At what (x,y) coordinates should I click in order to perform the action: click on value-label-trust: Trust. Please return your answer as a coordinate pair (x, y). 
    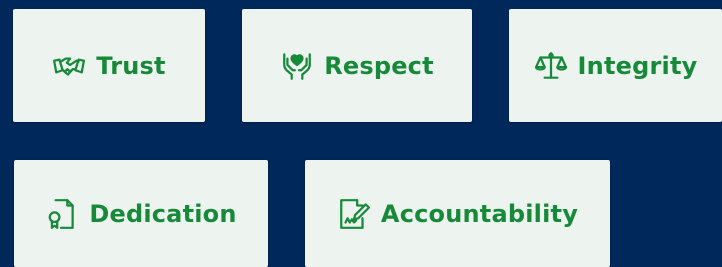
    Looking at the image, I should click on (131, 65).